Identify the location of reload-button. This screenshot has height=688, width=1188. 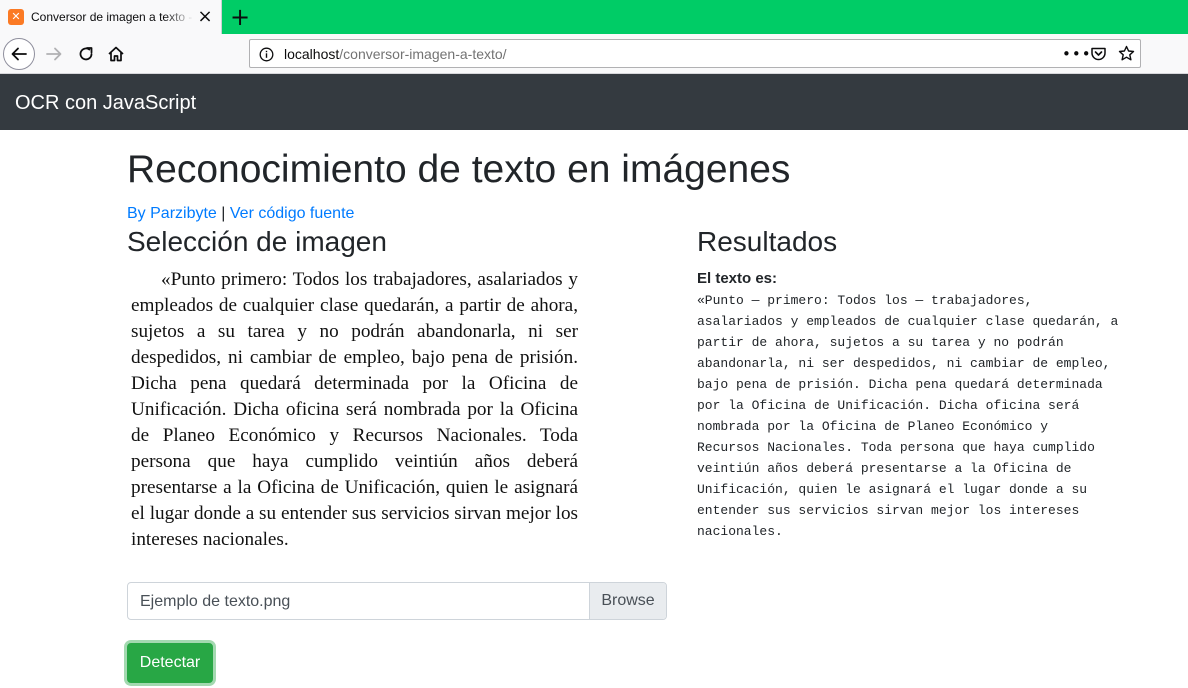
(86, 54).